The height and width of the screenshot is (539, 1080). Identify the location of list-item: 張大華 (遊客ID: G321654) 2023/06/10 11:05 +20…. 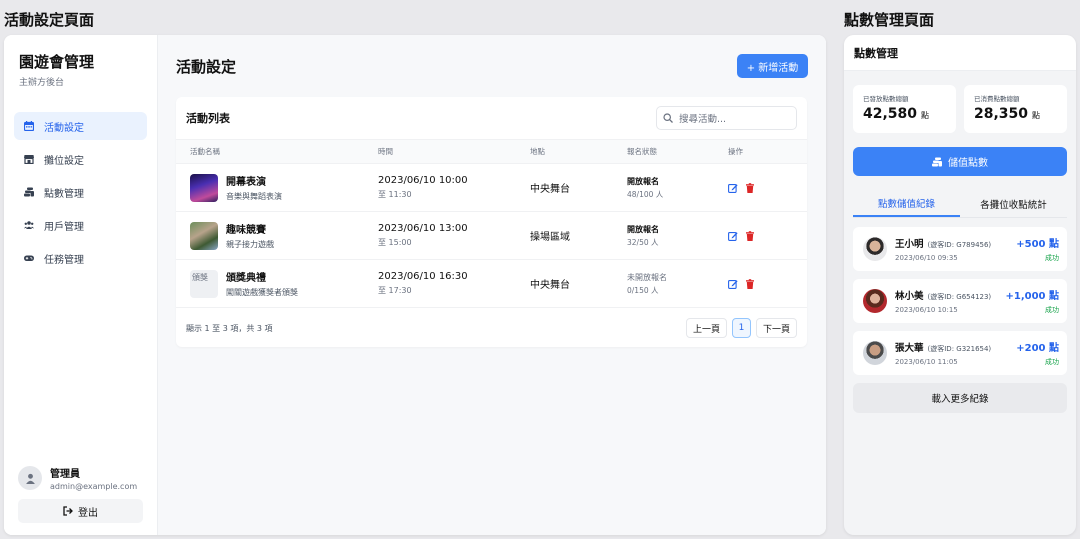
(960, 353).